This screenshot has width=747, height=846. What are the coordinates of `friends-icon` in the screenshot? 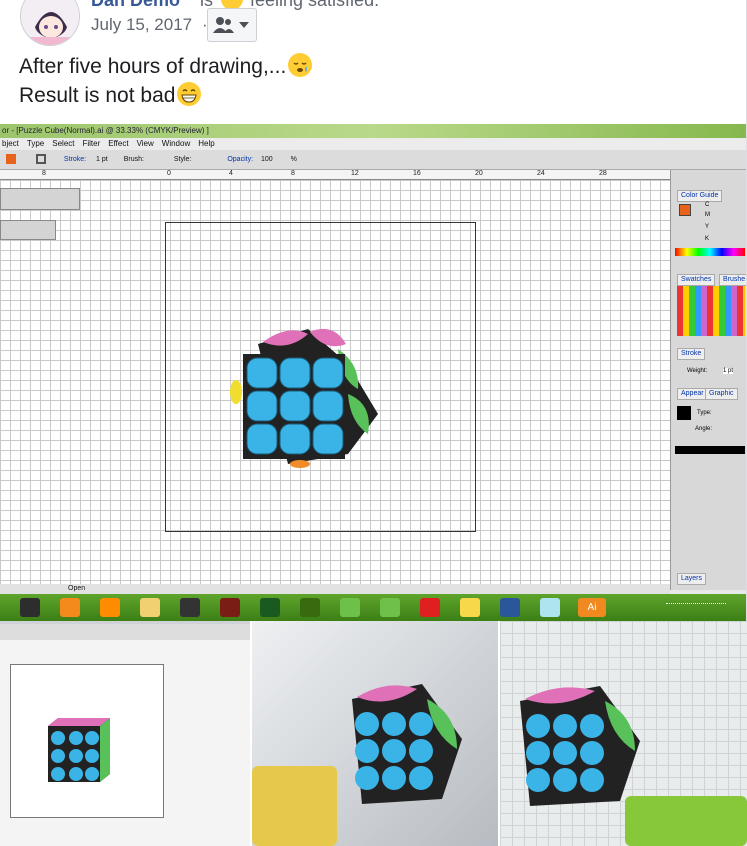 It's located at (231, 25).